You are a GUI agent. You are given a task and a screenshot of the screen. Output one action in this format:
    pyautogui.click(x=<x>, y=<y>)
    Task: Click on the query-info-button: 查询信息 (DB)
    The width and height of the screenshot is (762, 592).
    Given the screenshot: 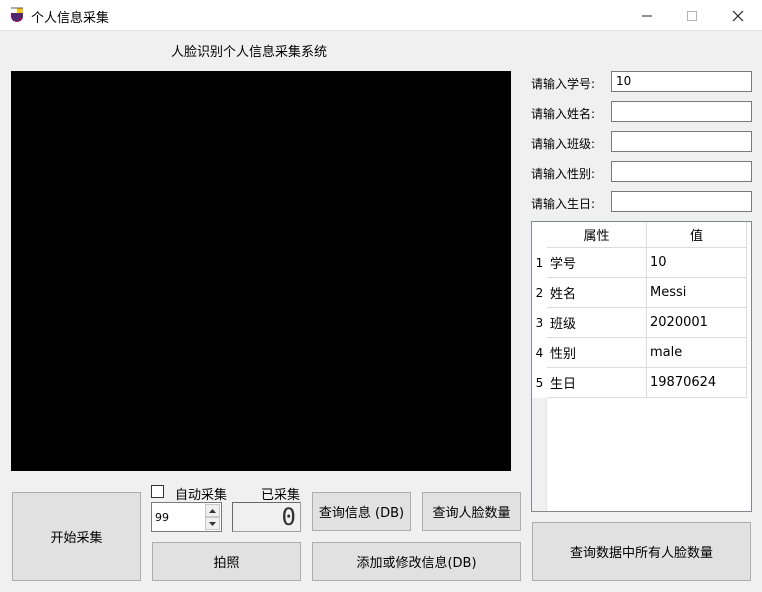 What is the action you would take?
    pyautogui.click(x=361, y=511)
    